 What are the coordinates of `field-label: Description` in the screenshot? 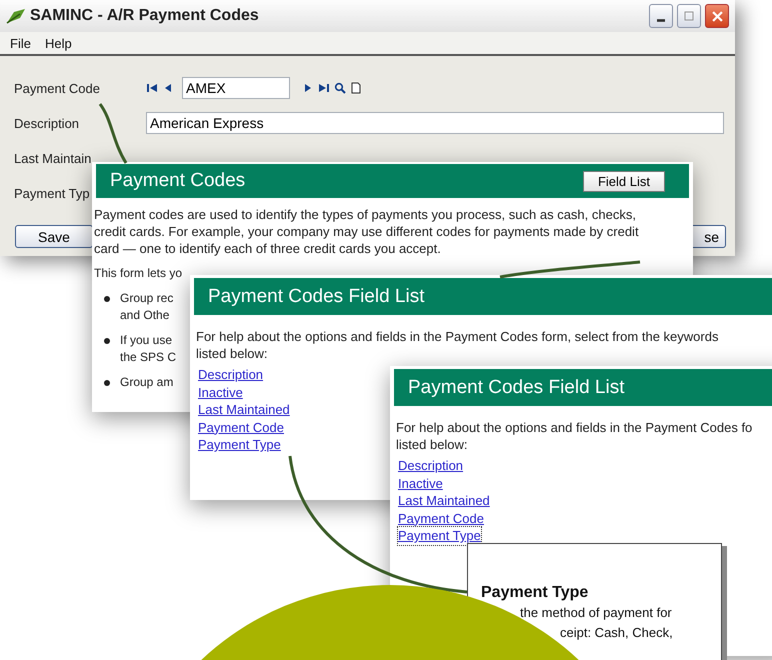 It's located at (47, 123).